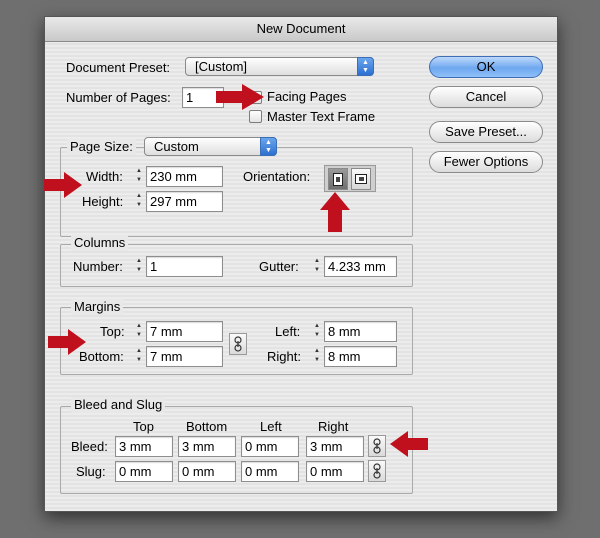 Image resolution: width=600 pixels, height=538 pixels. What do you see at coordinates (255, 116) in the screenshot?
I see `master-text-frame-checkbox` at bounding box center [255, 116].